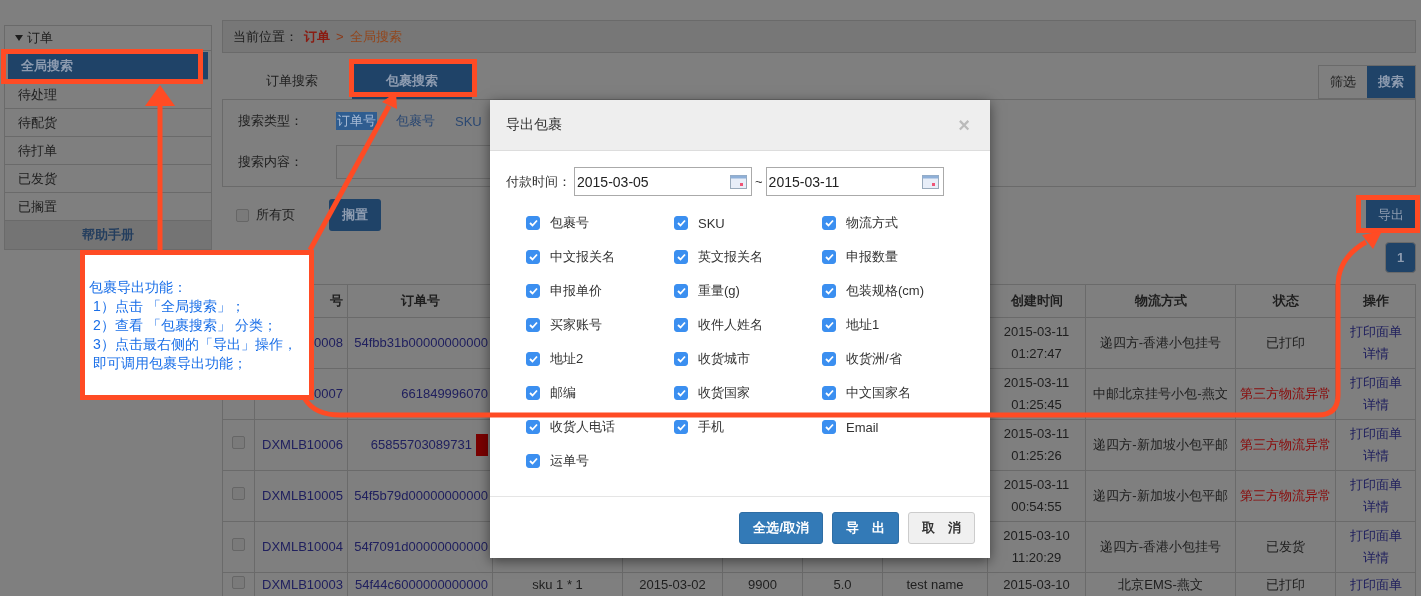 The width and height of the screenshot is (1421, 596). Describe the element at coordinates (1285, 584) in the screenshot. I see `status-text: 已打印` at that location.